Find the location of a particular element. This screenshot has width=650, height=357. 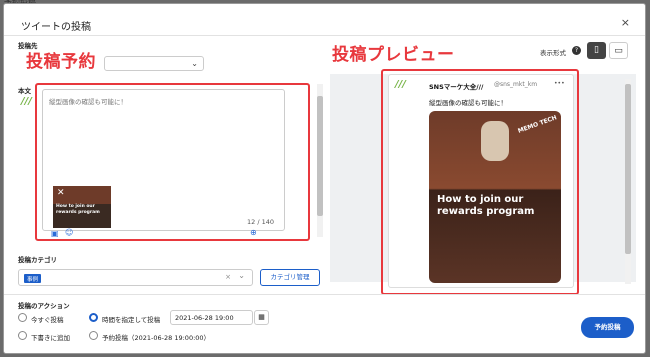

char-counter: 12 / 140 is located at coordinates (260, 222).